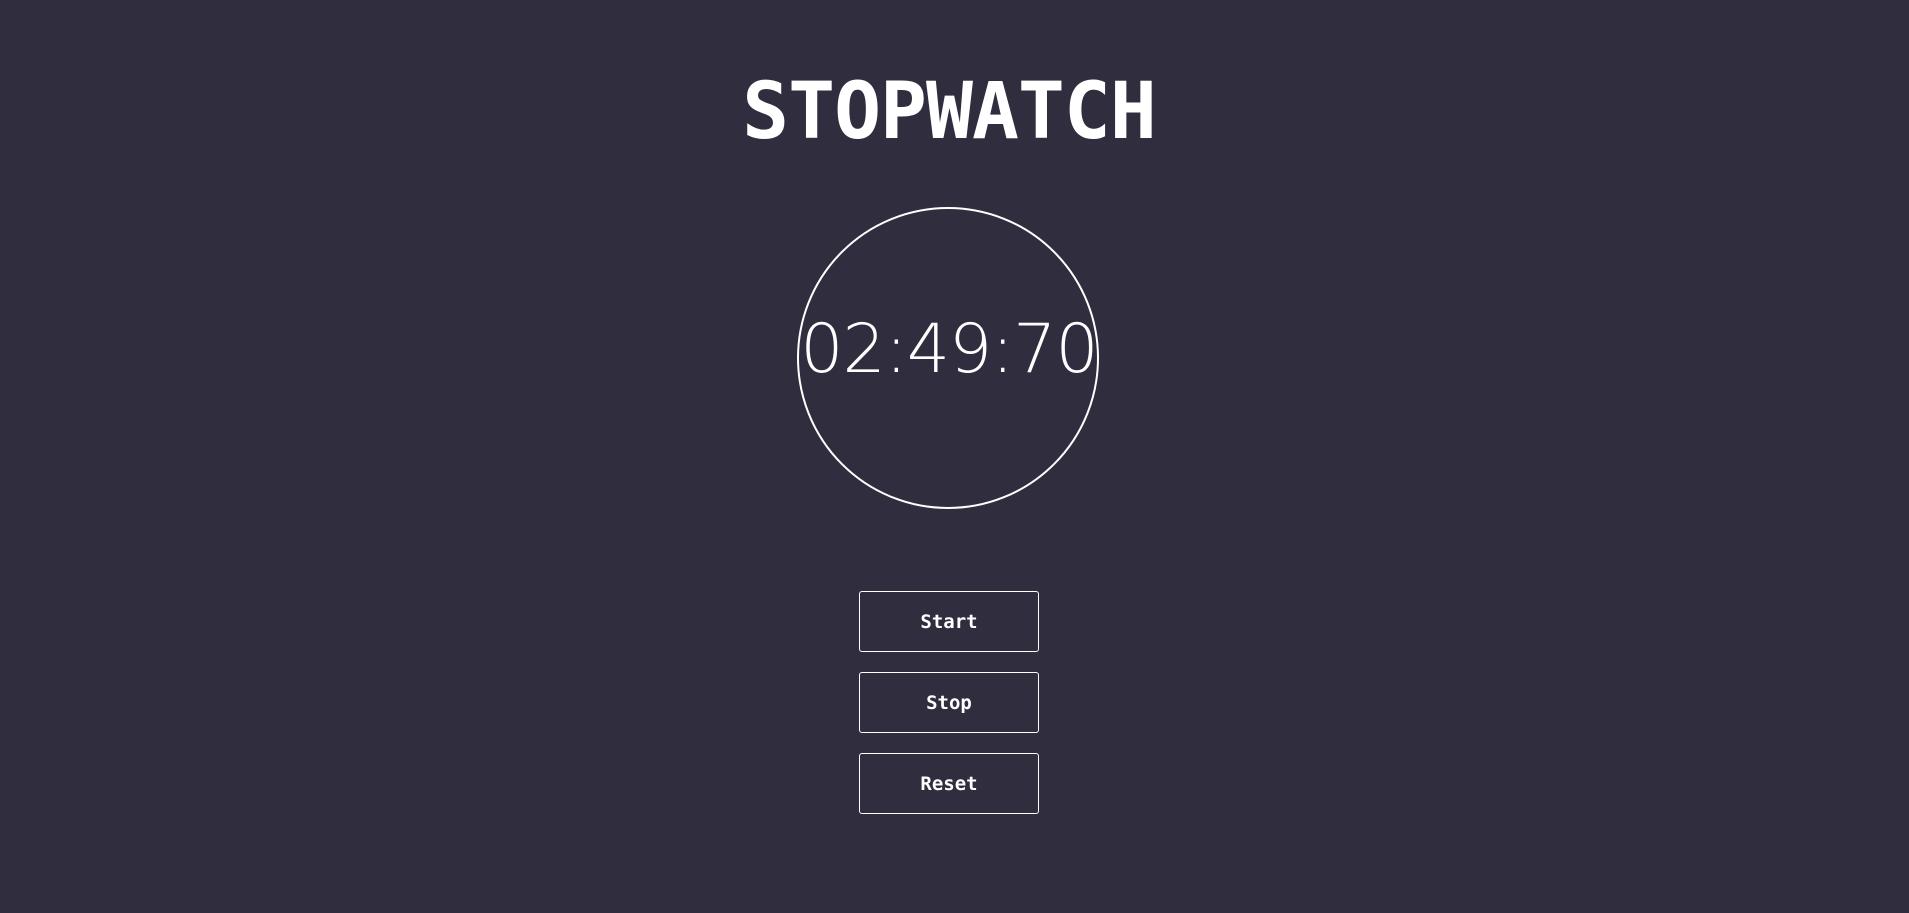  Describe the element at coordinates (949, 112) in the screenshot. I see `page-title: STOPWATCH` at that location.